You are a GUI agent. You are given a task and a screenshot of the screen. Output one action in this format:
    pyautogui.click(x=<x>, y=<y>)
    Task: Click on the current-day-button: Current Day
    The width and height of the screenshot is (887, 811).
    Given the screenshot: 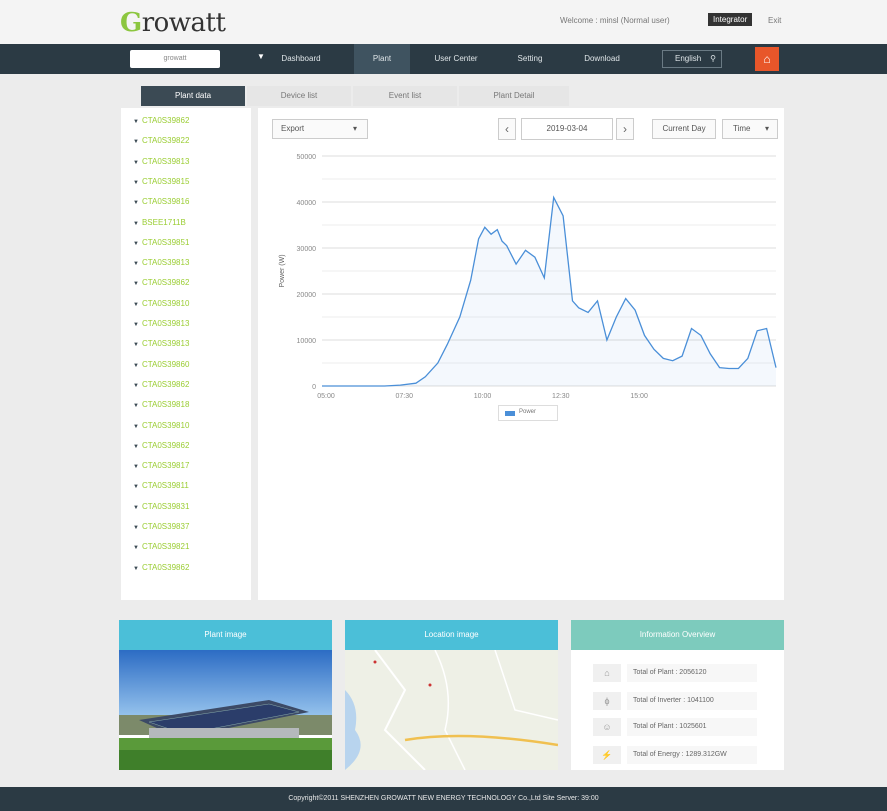 What is the action you would take?
    pyautogui.click(x=684, y=129)
    